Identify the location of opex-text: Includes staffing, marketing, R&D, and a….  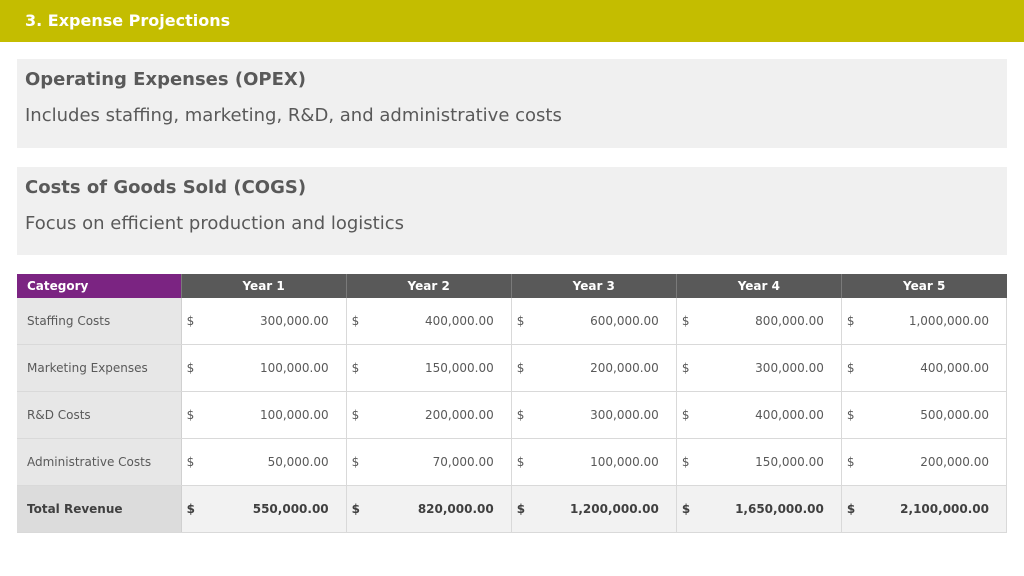
(293, 115).